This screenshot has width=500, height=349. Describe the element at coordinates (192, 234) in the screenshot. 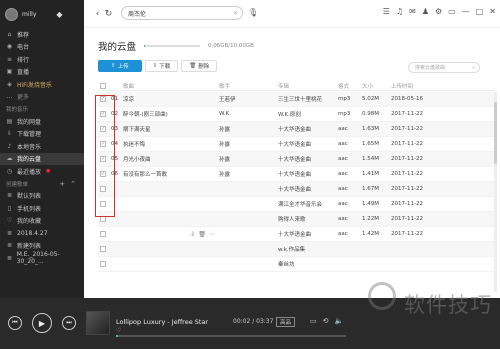

I see `download-icon: ⇩` at that location.